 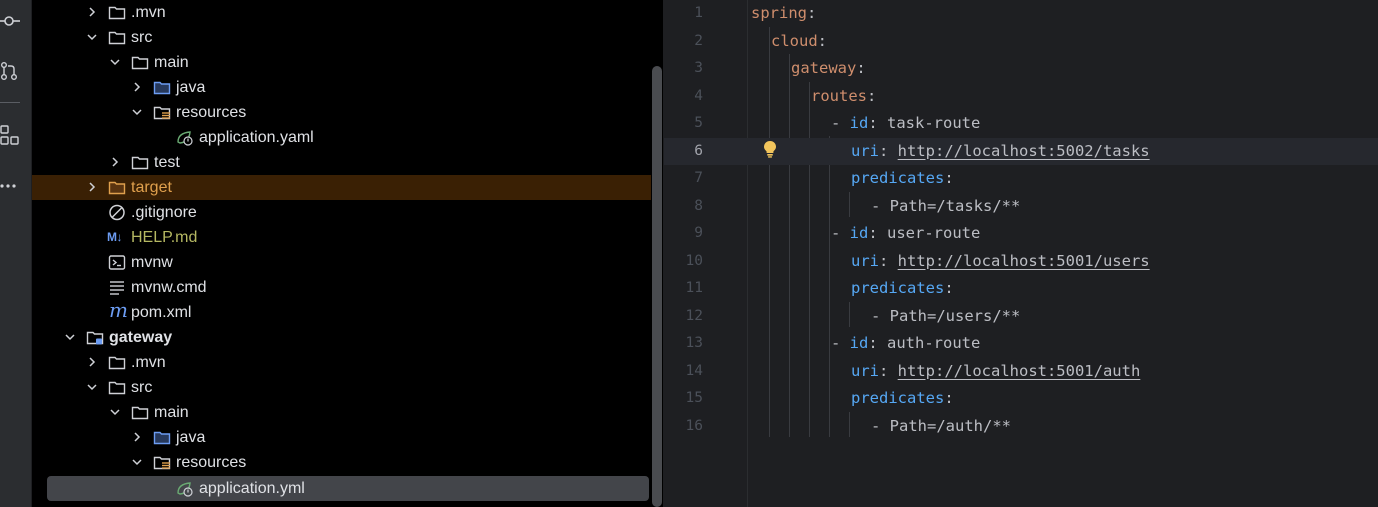 I want to click on module-folder-icon, so click(x=95, y=338).